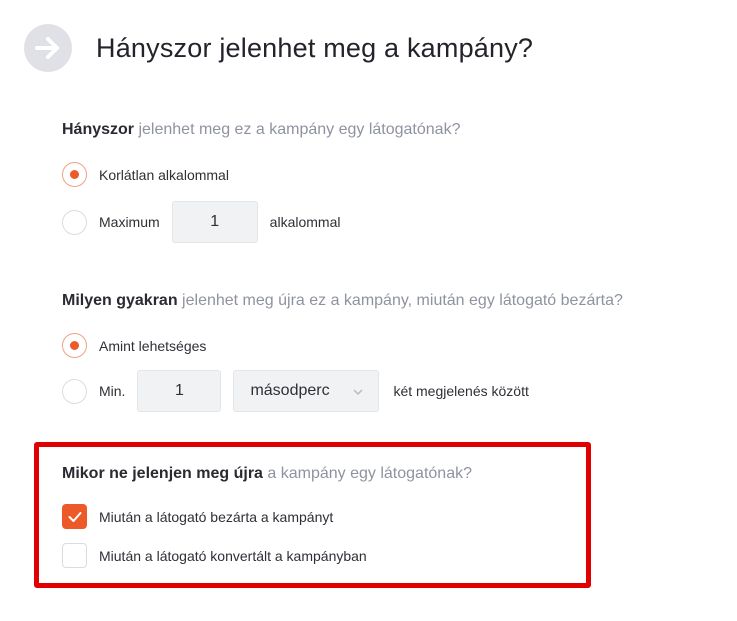 The width and height of the screenshot is (737, 621). Describe the element at coordinates (129, 222) in the screenshot. I see `radio-label-prefix: Maximum` at that location.